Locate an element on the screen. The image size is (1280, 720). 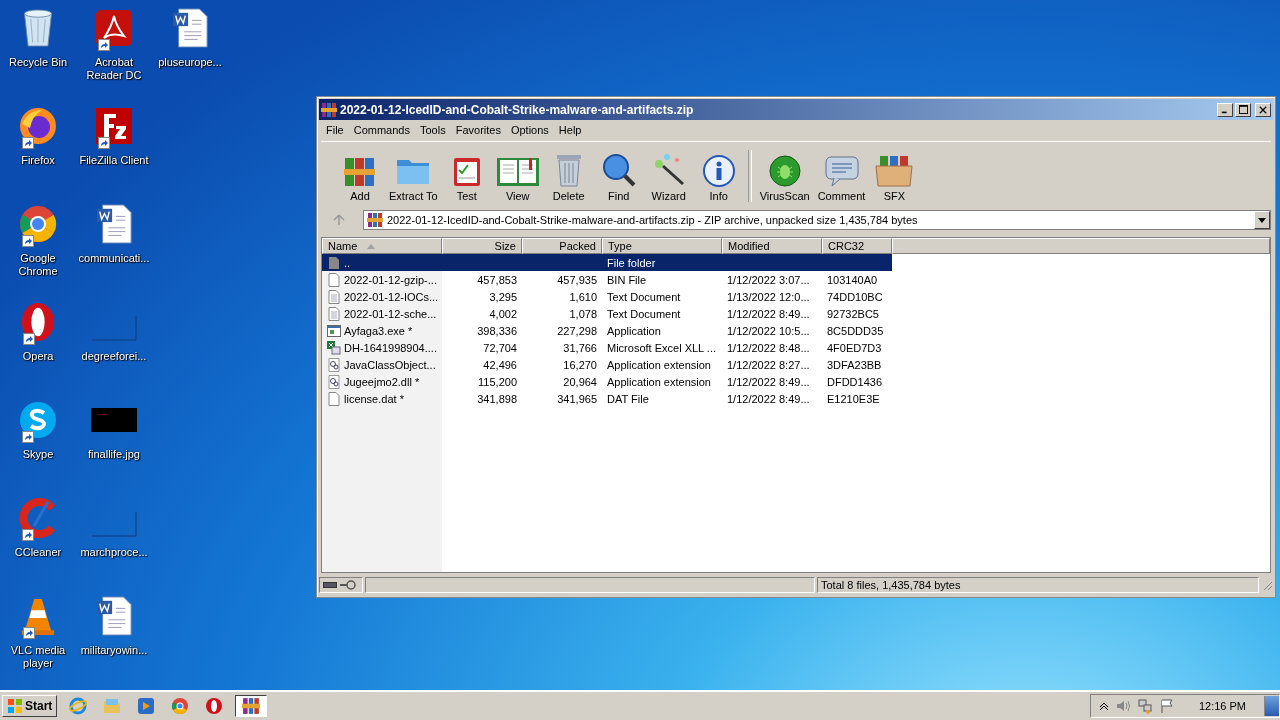
menu-item: File is located at coordinates (335, 129).